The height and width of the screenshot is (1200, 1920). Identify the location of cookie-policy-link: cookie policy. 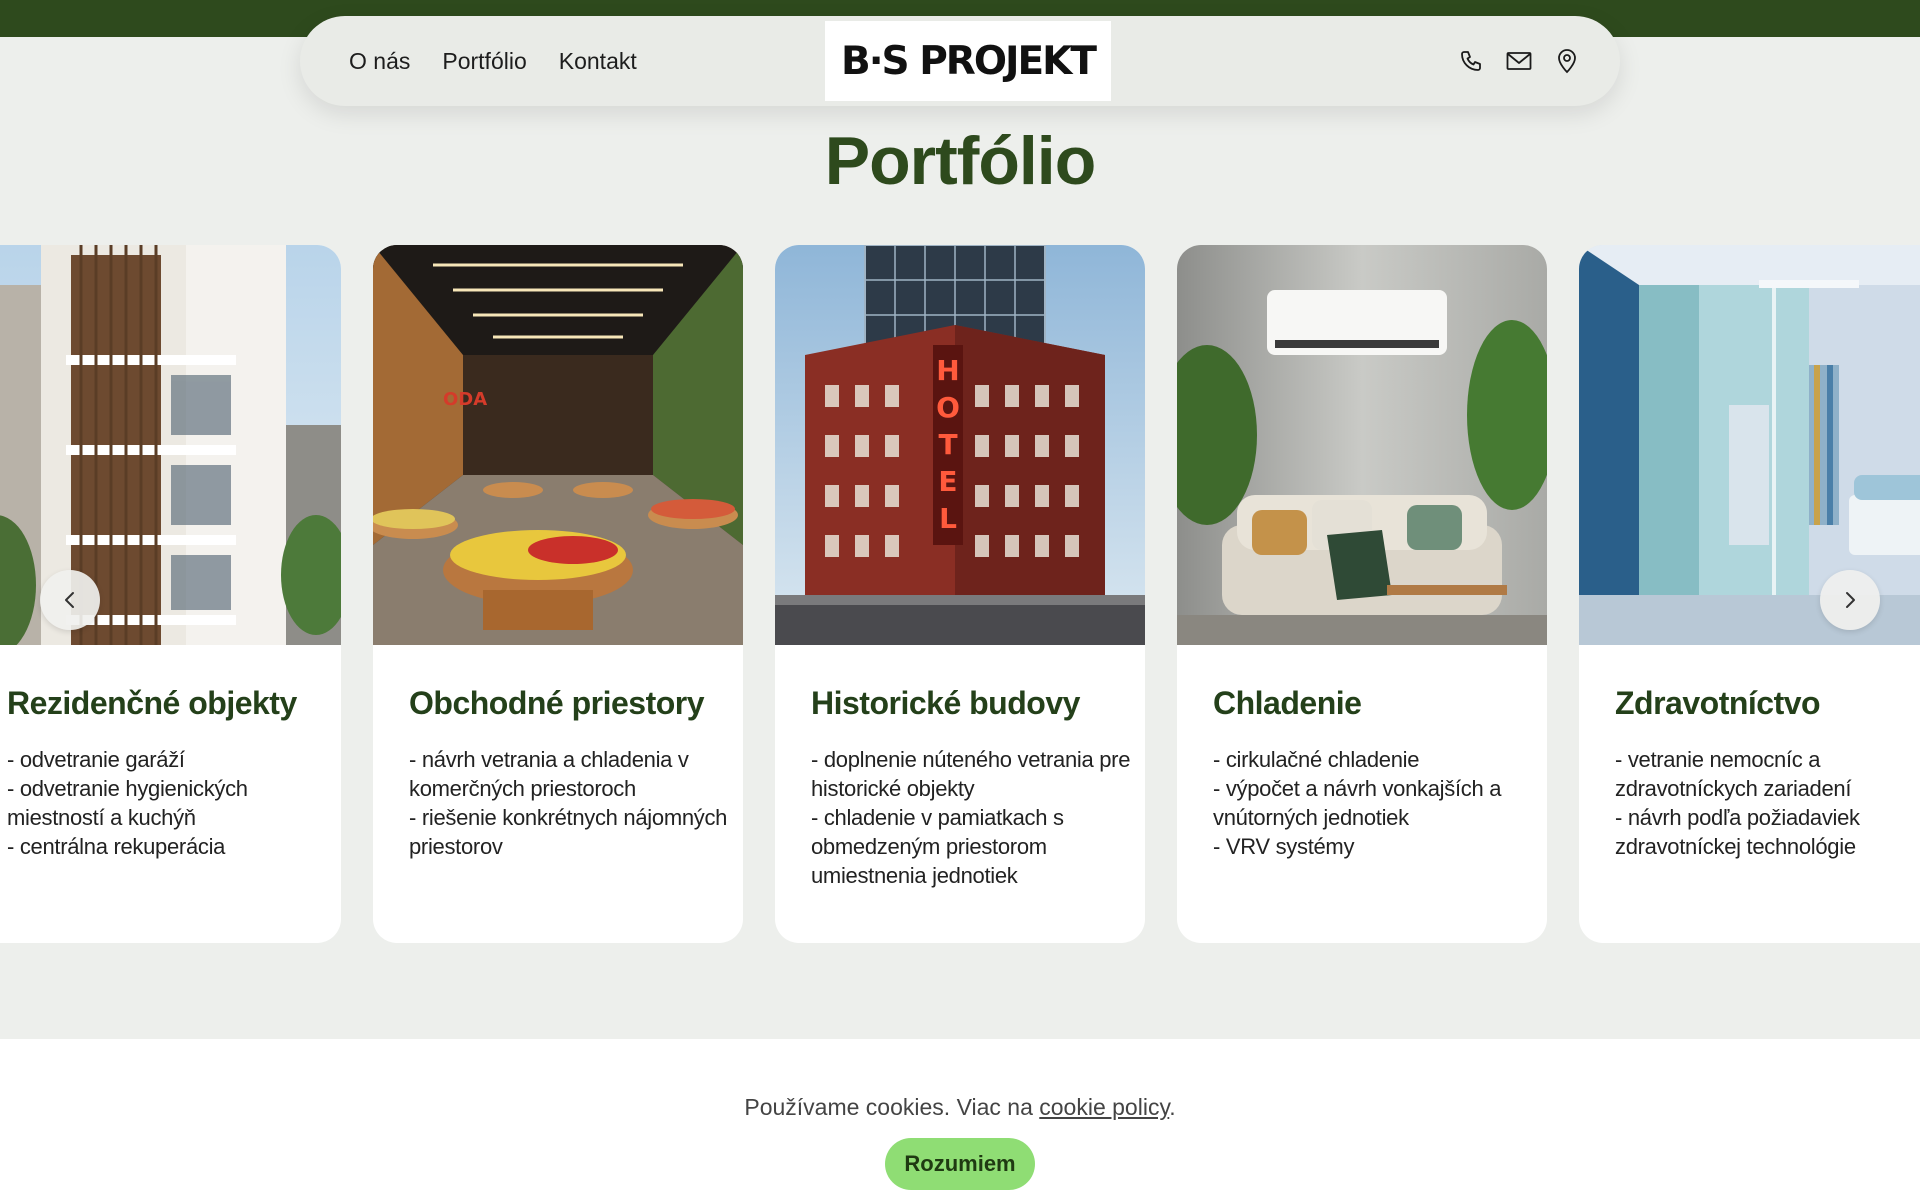
(1104, 1107).